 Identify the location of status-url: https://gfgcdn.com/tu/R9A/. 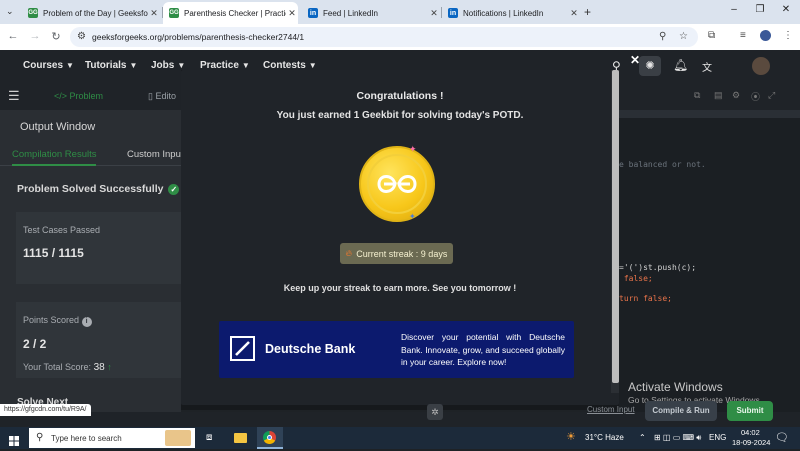
(45, 410).